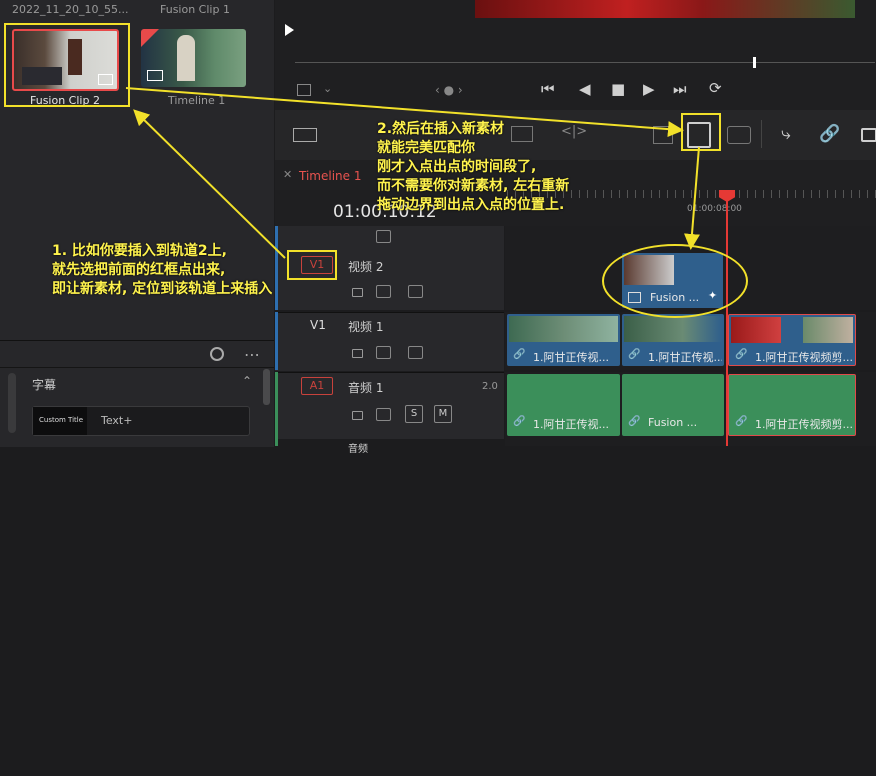 The image size is (876, 776). What do you see at coordinates (141, 761) in the screenshot?
I see `effect-item-text-plus` at bounding box center [141, 761].